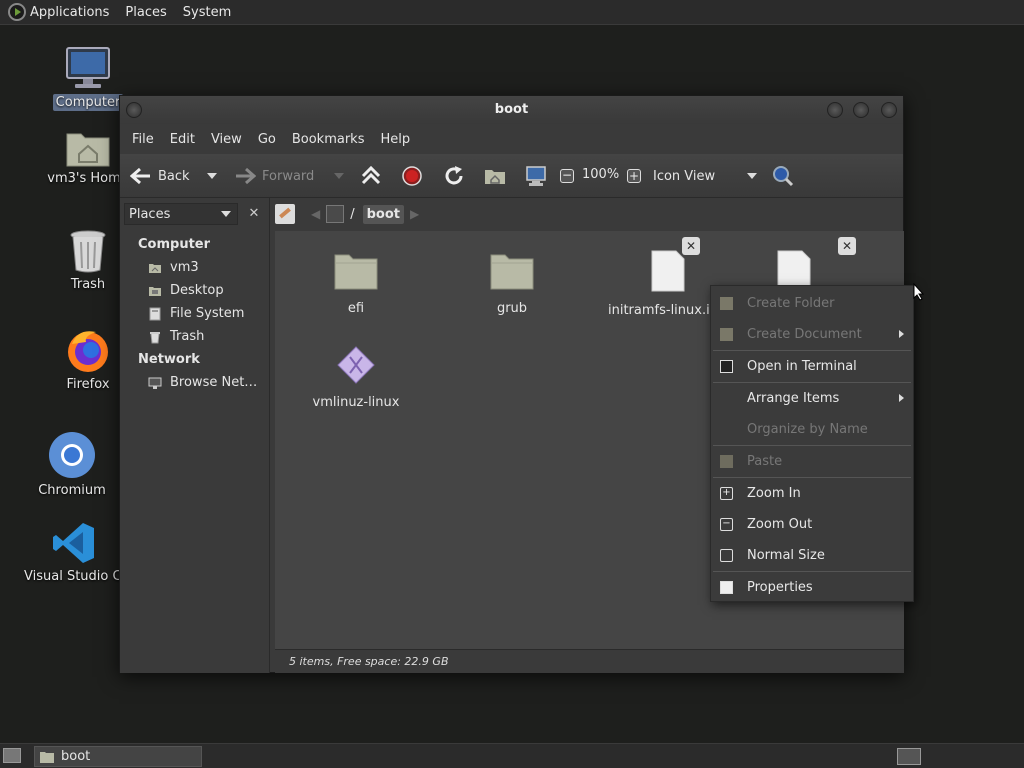 This screenshot has height=768, width=1024. Describe the element at coordinates (786, 555) in the screenshot. I see `menu-item-label: Normal Size` at that location.